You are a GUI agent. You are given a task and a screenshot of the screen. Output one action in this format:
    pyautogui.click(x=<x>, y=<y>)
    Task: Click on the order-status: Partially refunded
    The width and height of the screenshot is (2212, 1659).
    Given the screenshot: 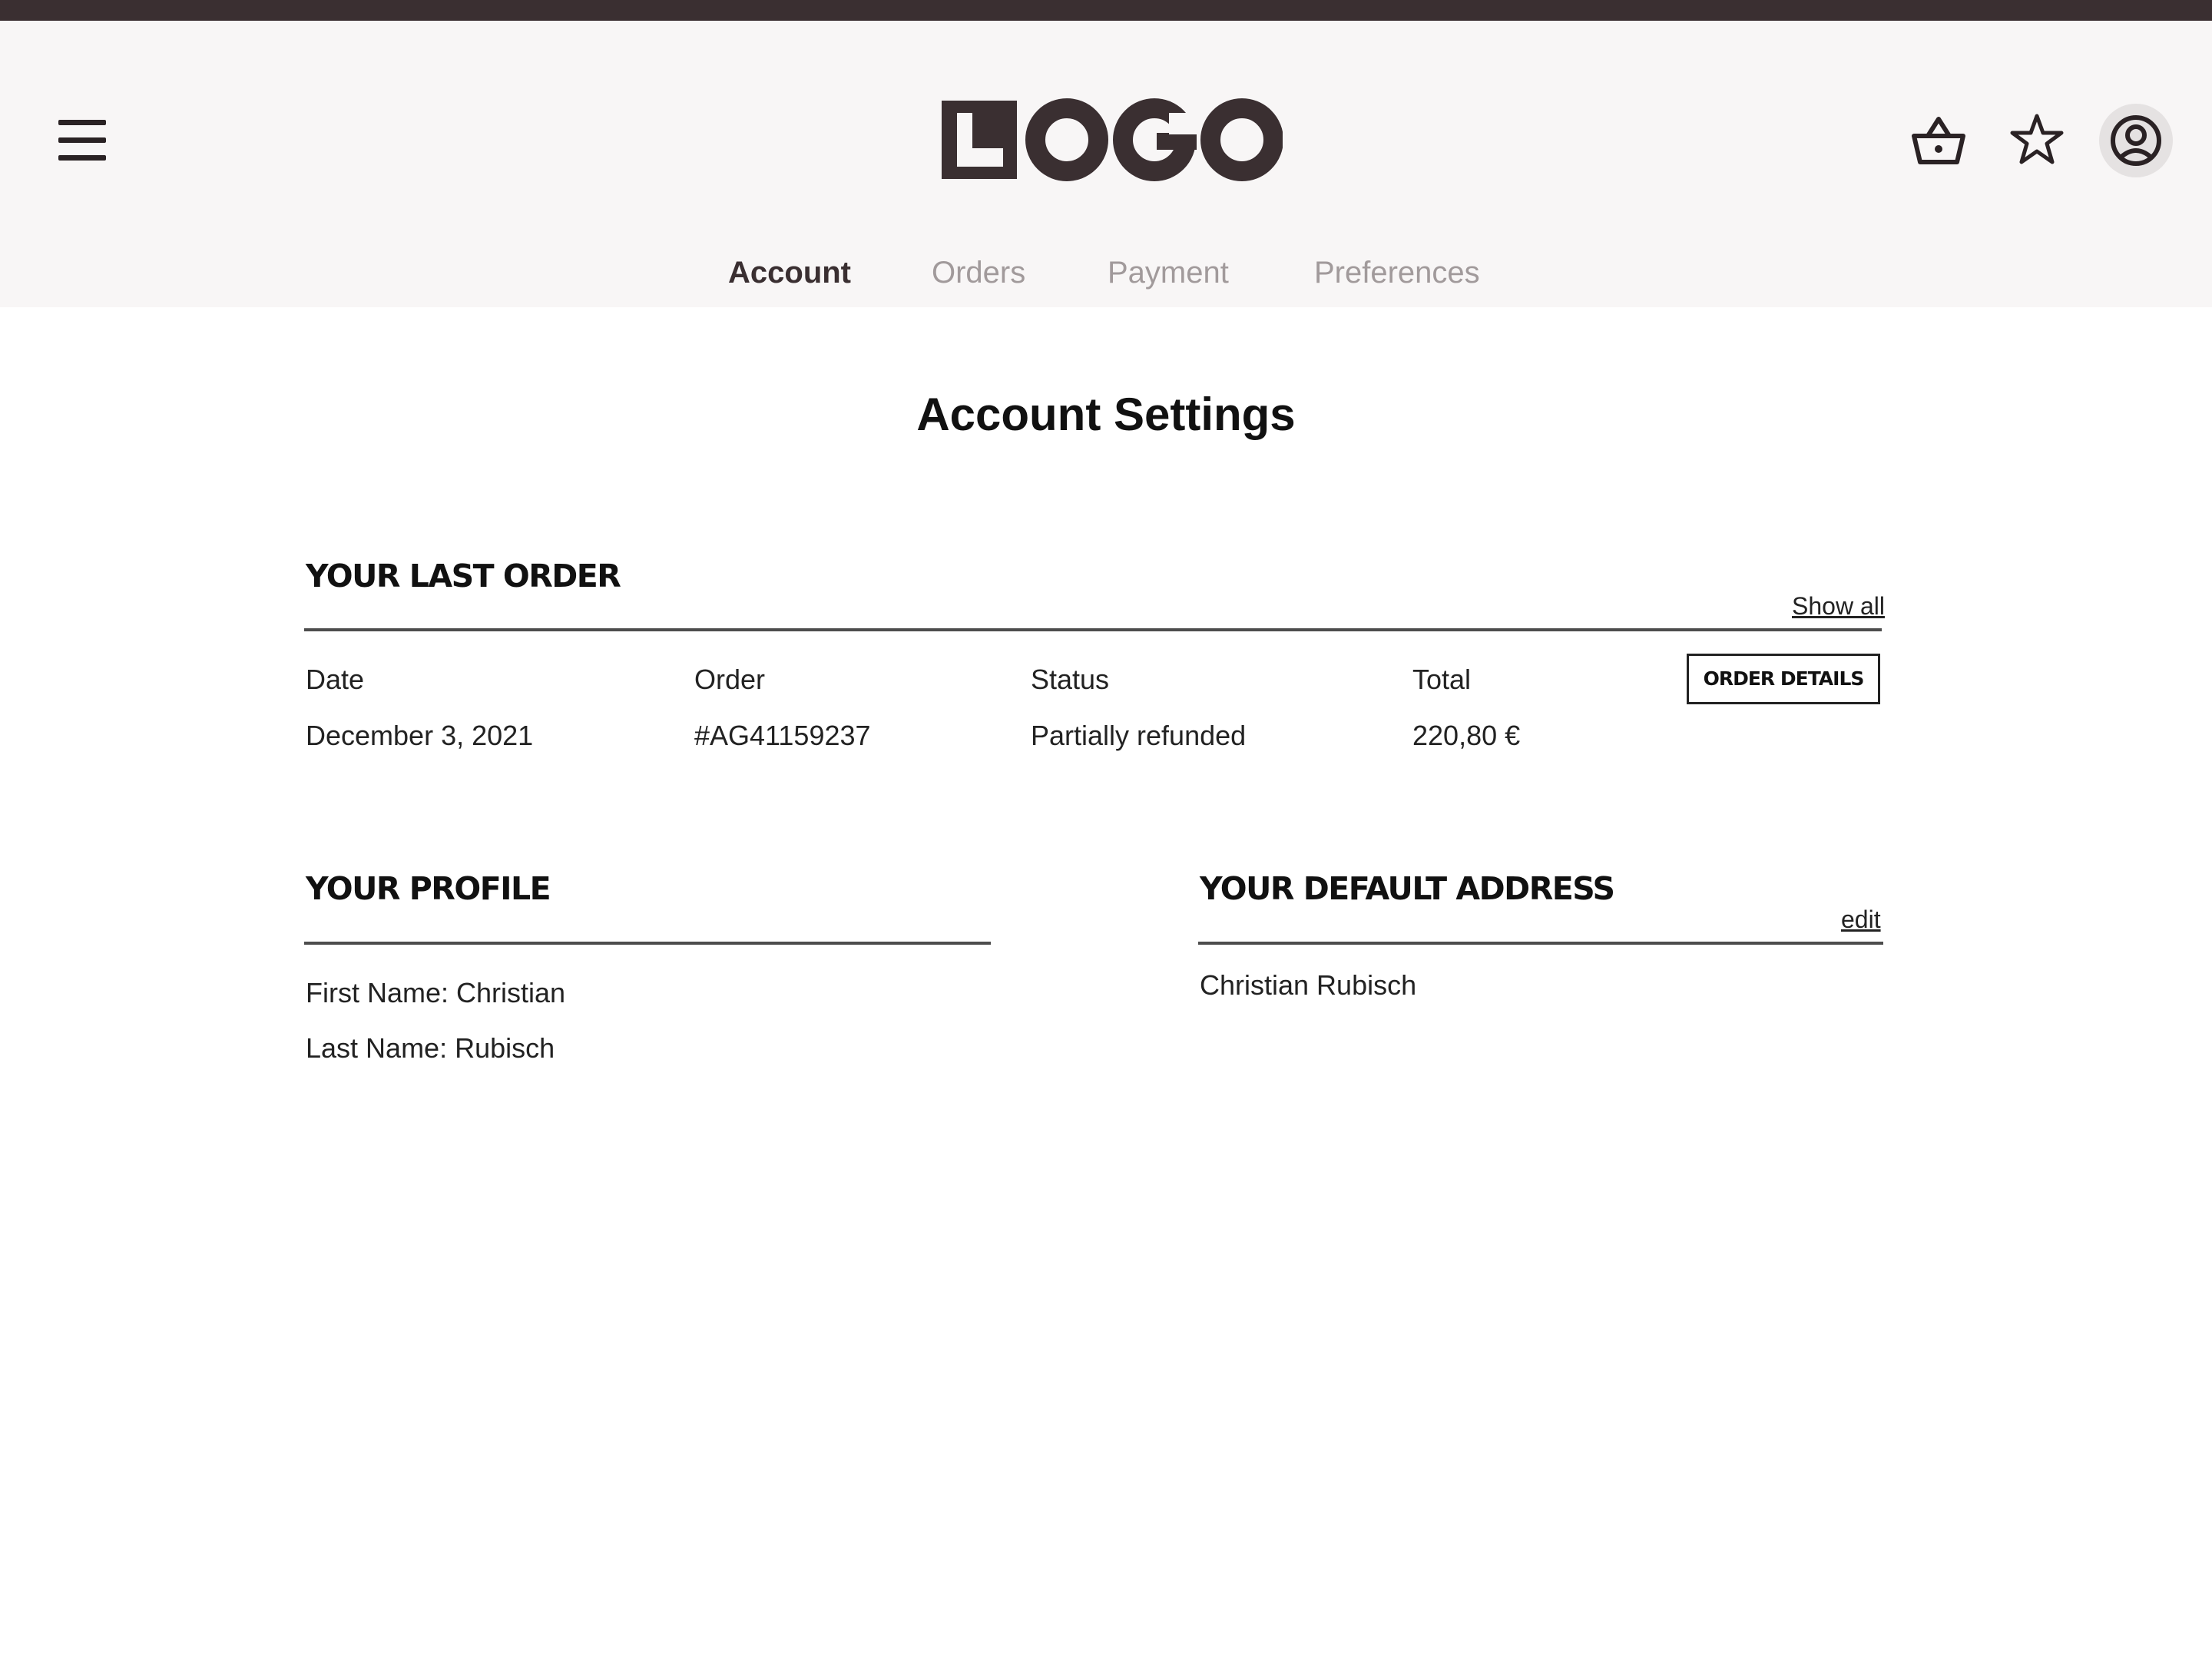 What is the action you would take?
    pyautogui.click(x=1139, y=736)
    